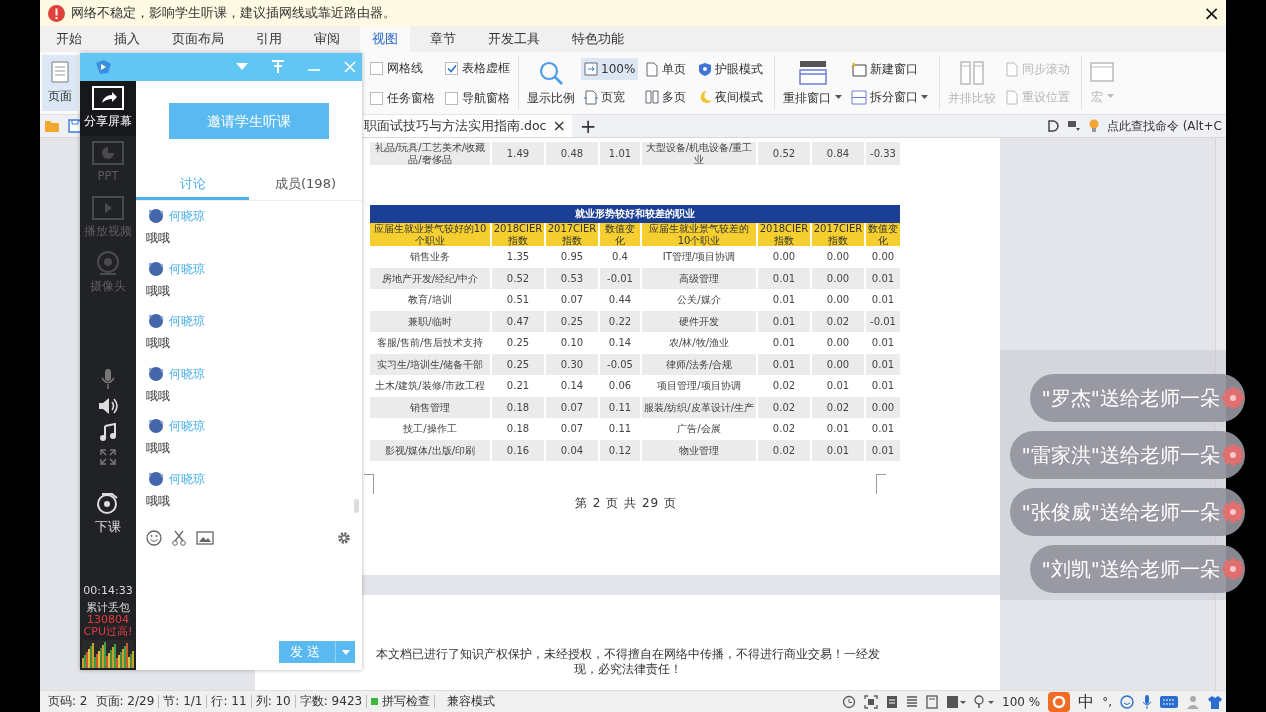  Describe the element at coordinates (626, 503) in the screenshot. I see `page-number: 第 2 页 共 29 页` at that location.